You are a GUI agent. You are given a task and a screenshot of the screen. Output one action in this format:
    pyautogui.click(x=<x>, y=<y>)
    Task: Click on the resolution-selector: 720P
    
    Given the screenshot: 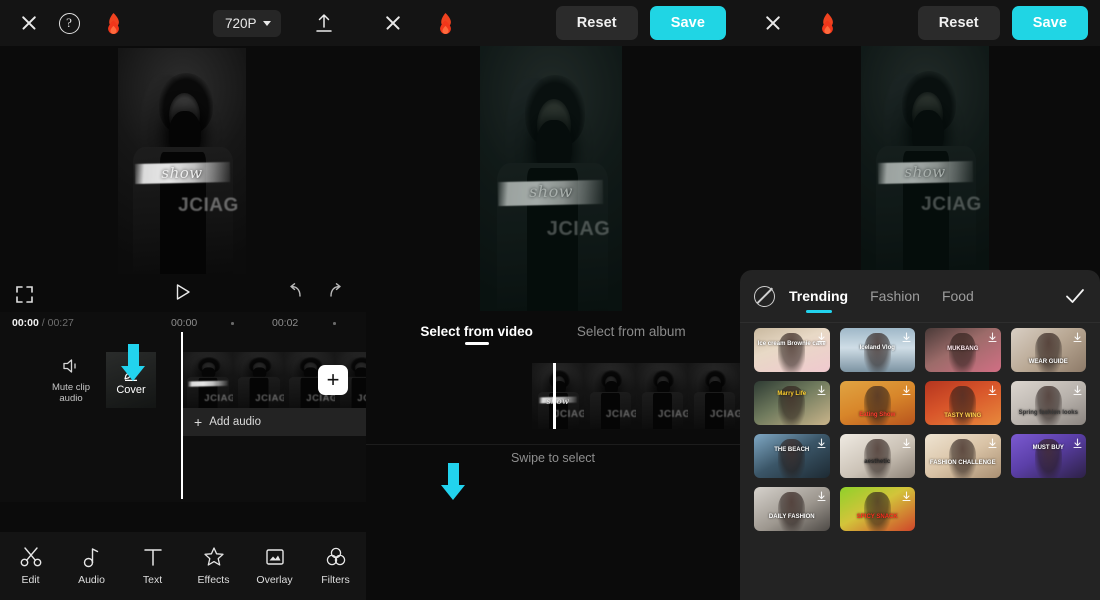 What is the action you would take?
    pyautogui.click(x=247, y=23)
    